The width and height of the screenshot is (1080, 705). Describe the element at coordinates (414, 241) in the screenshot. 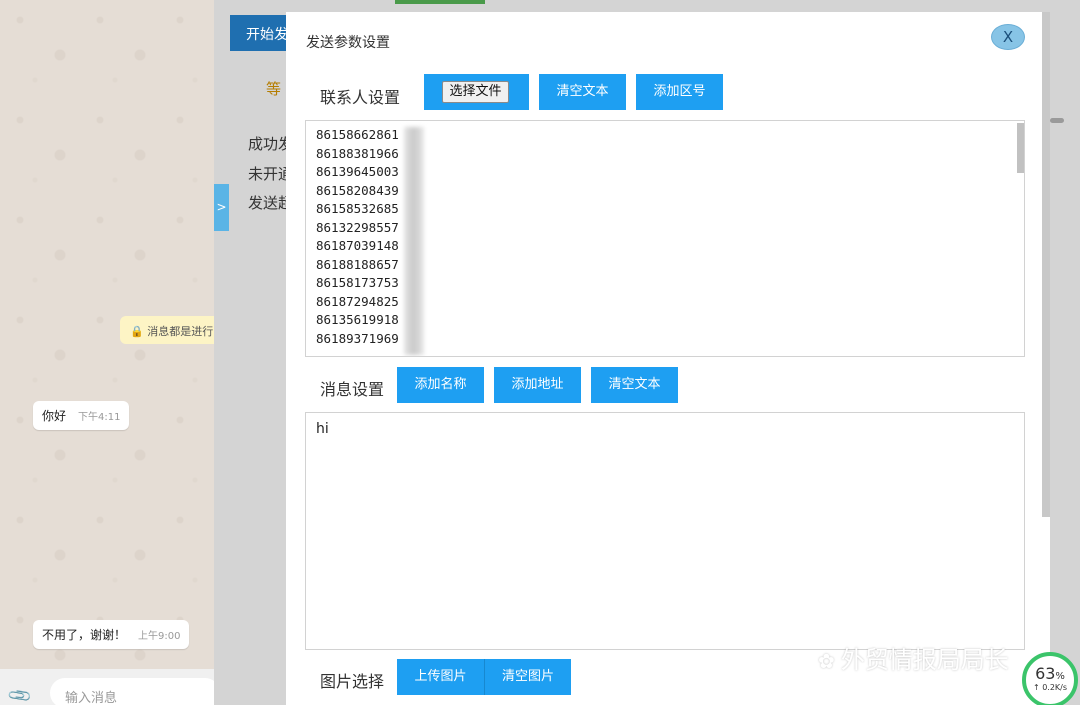

I see `privacy-blur` at that location.